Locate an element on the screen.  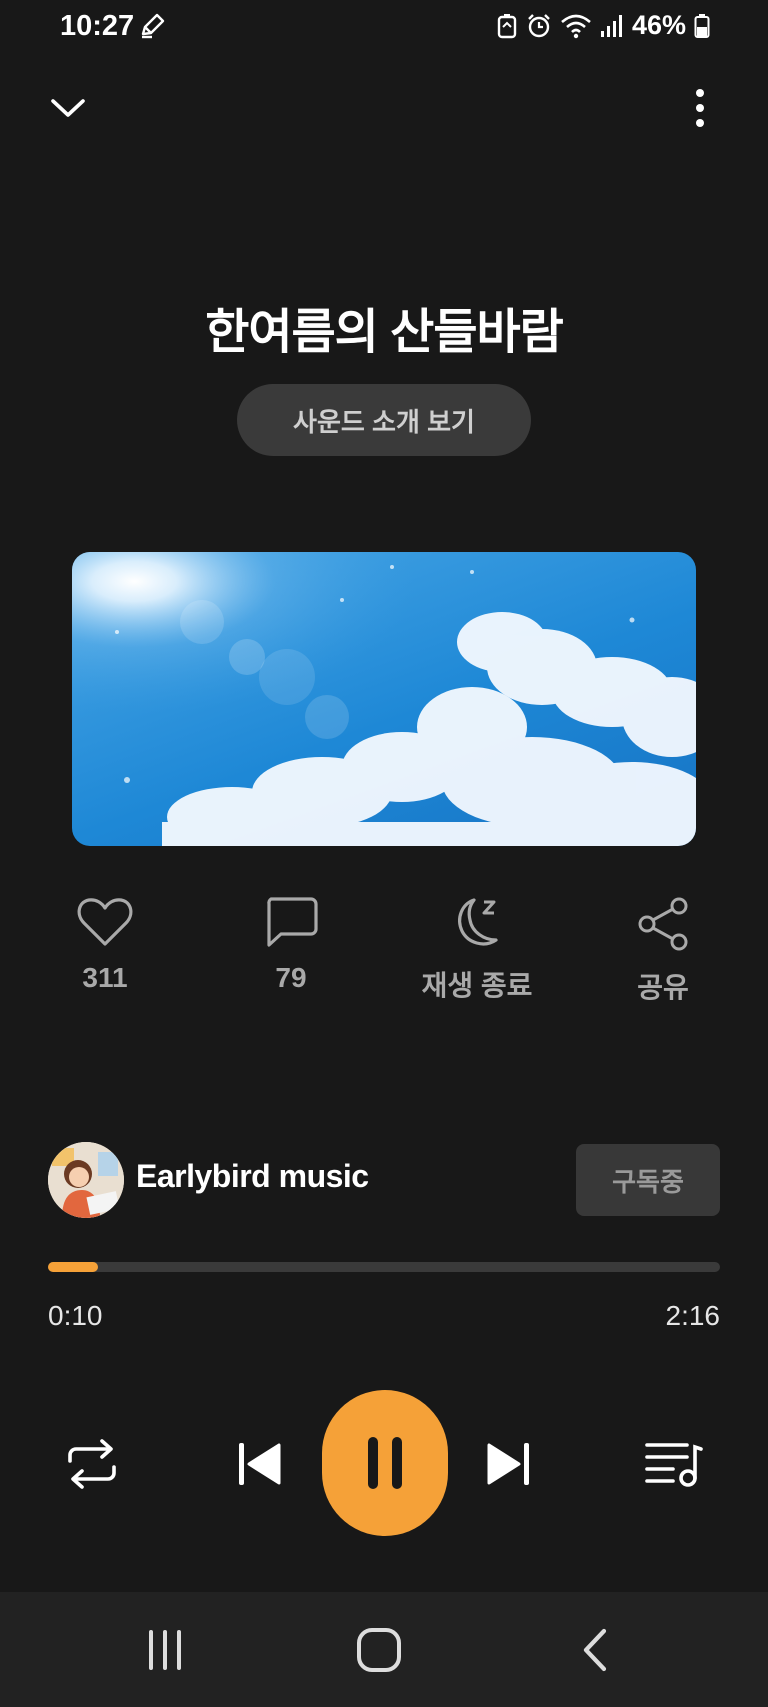
home-button is located at coordinates (379, 1650).